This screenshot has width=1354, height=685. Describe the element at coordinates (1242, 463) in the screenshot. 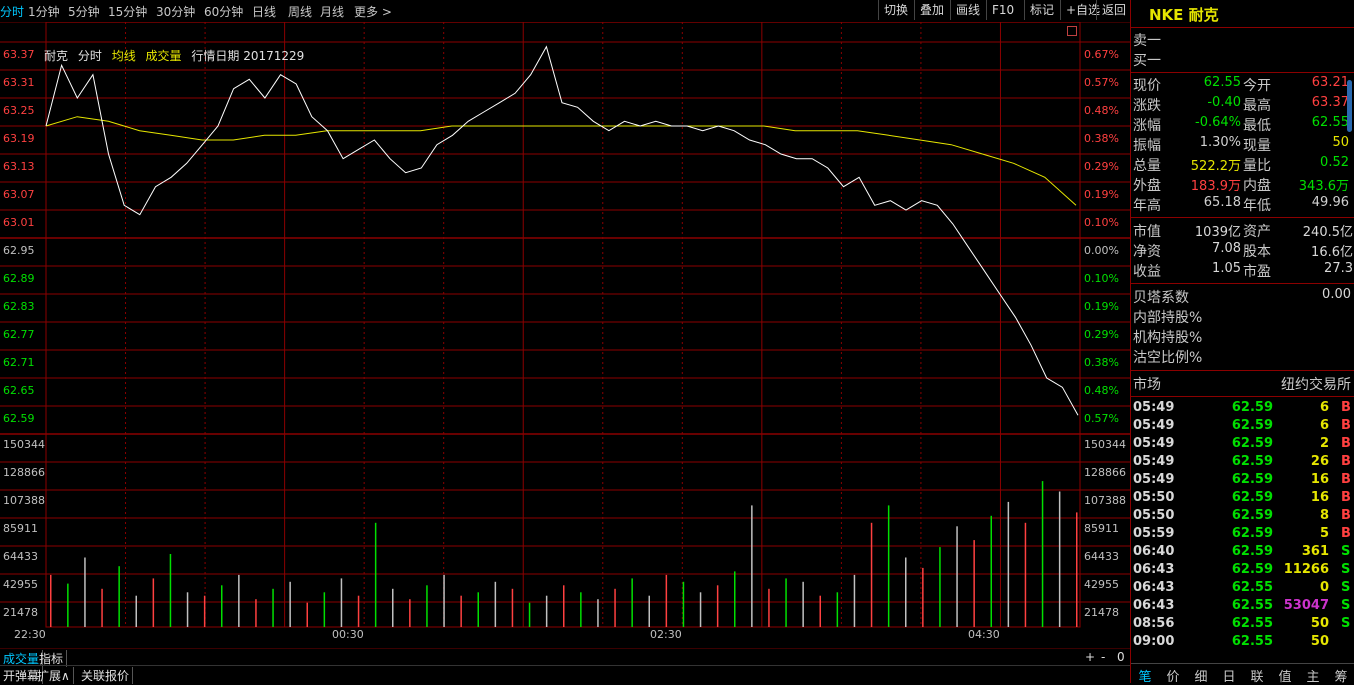

I see `tick-row: 05:49 62.59 26 B` at that location.